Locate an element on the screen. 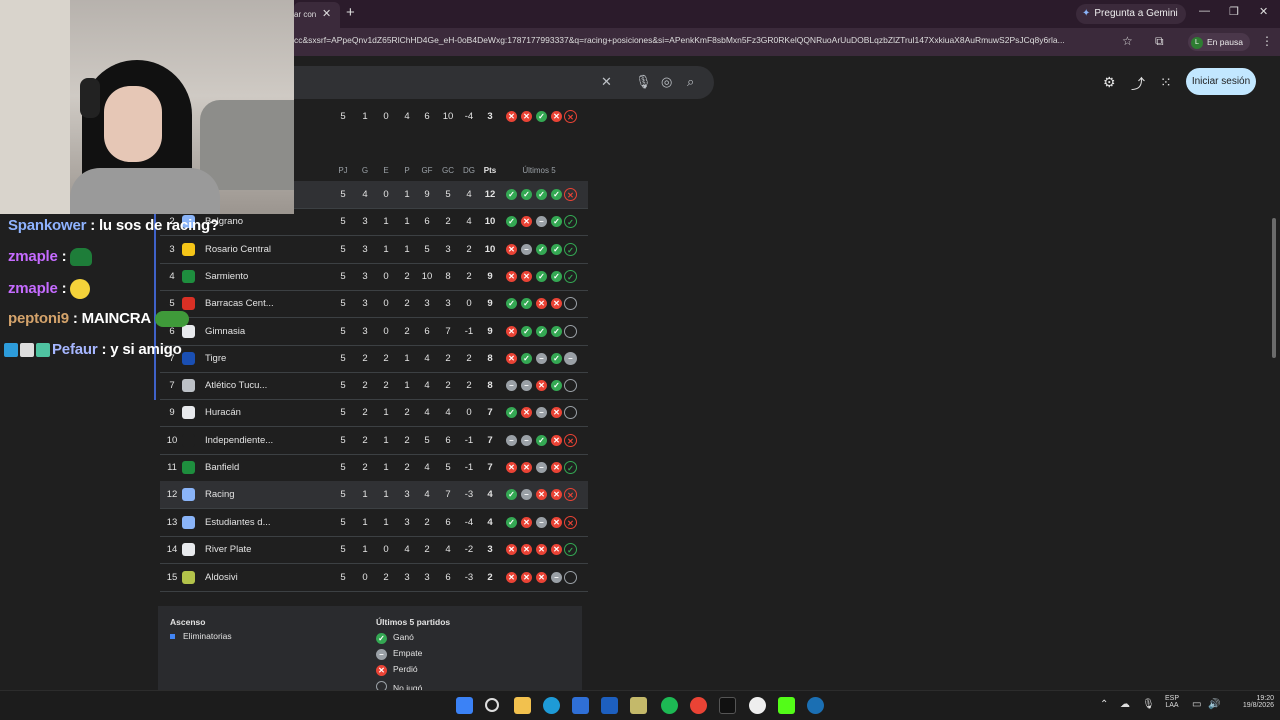 This screenshot has width=1280, height=720. maximize-icon: ❐ is located at coordinates (1234, 11).